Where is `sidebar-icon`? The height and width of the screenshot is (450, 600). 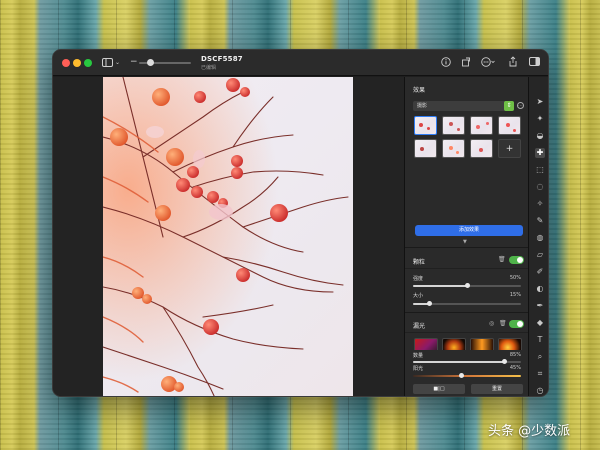 sidebar-icon is located at coordinates (107, 64).